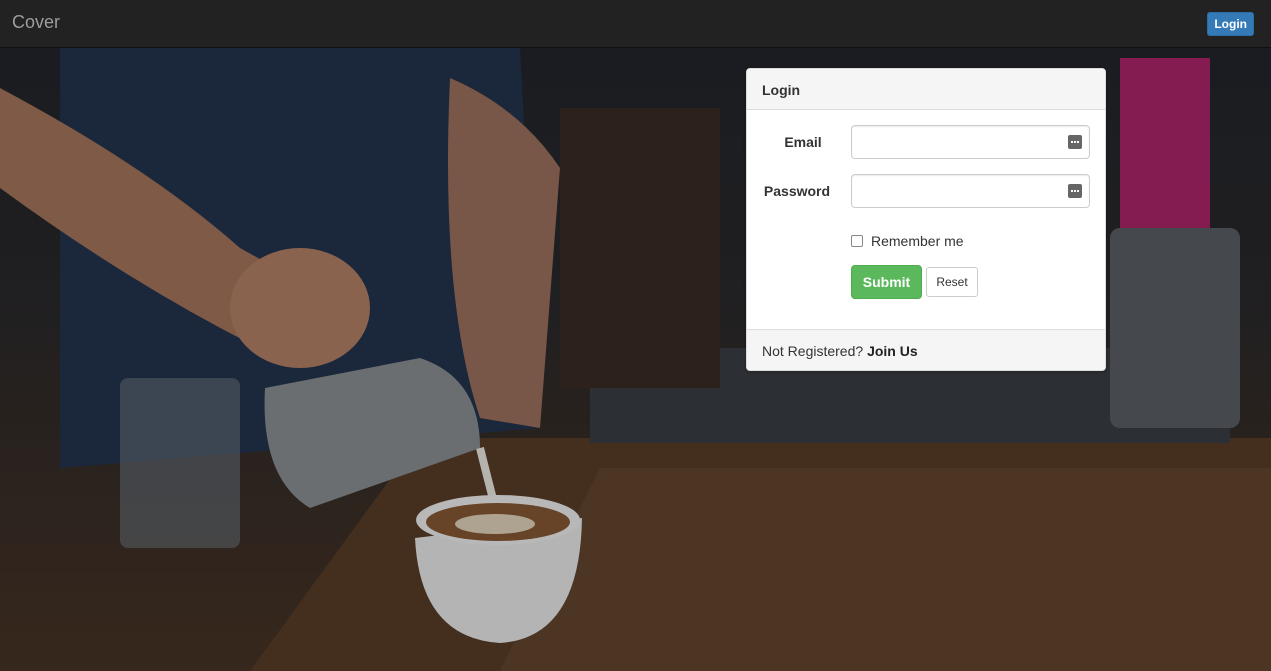 The height and width of the screenshot is (671, 1271). I want to click on password-label: Password, so click(797, 191).